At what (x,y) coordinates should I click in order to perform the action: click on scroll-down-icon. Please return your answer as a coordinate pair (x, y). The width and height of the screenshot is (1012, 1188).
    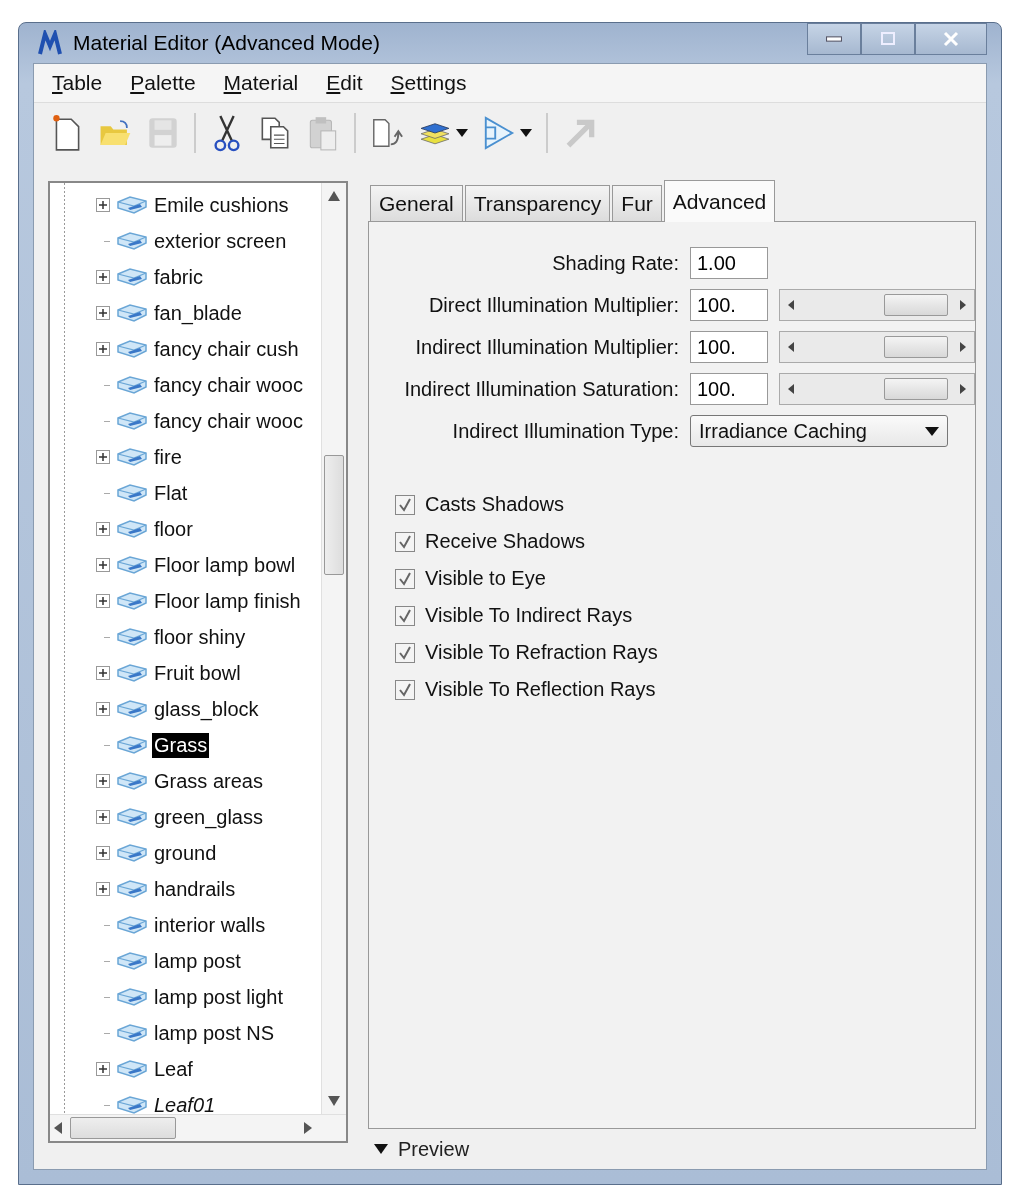
    Looking at the image, I should click on (334, 1101).